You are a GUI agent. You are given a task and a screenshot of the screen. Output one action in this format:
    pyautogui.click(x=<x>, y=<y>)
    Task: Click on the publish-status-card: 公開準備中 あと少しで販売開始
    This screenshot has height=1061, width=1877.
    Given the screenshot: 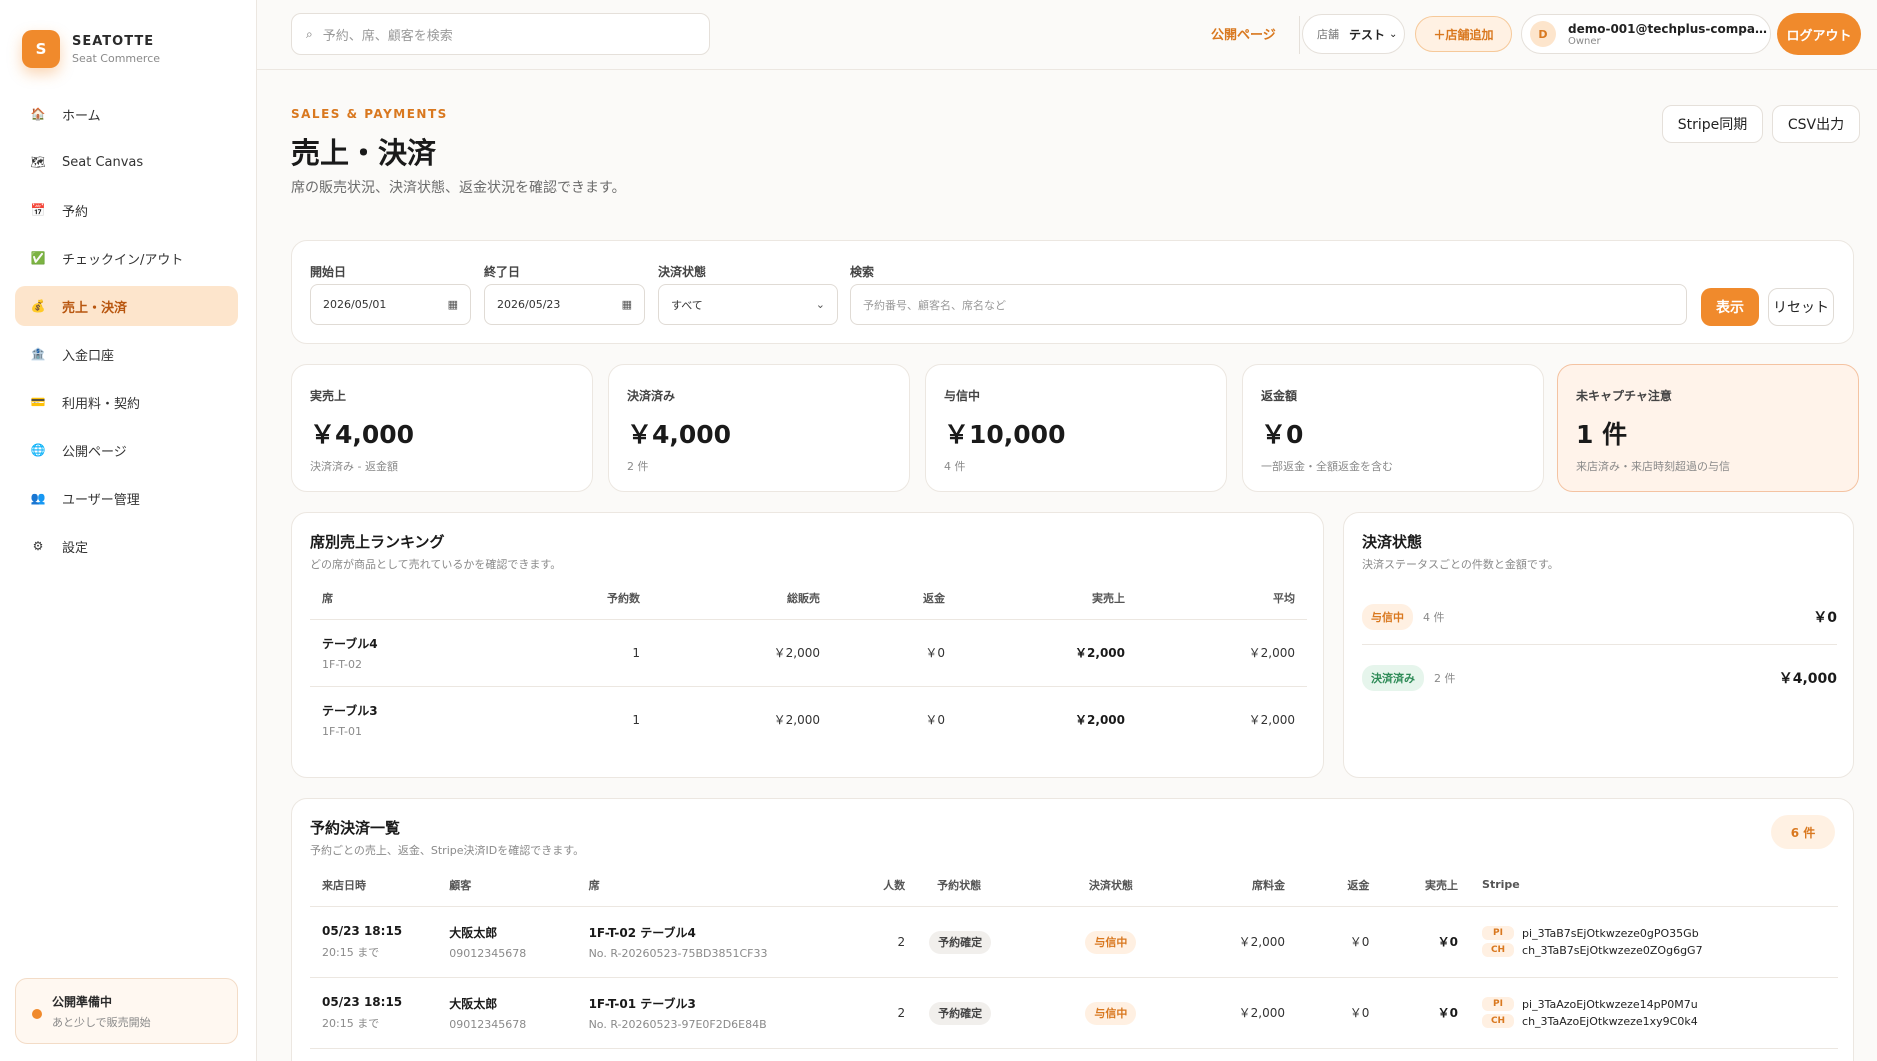 What is the action you would take?
    pyautogui.click(x=126, y=1011)
    